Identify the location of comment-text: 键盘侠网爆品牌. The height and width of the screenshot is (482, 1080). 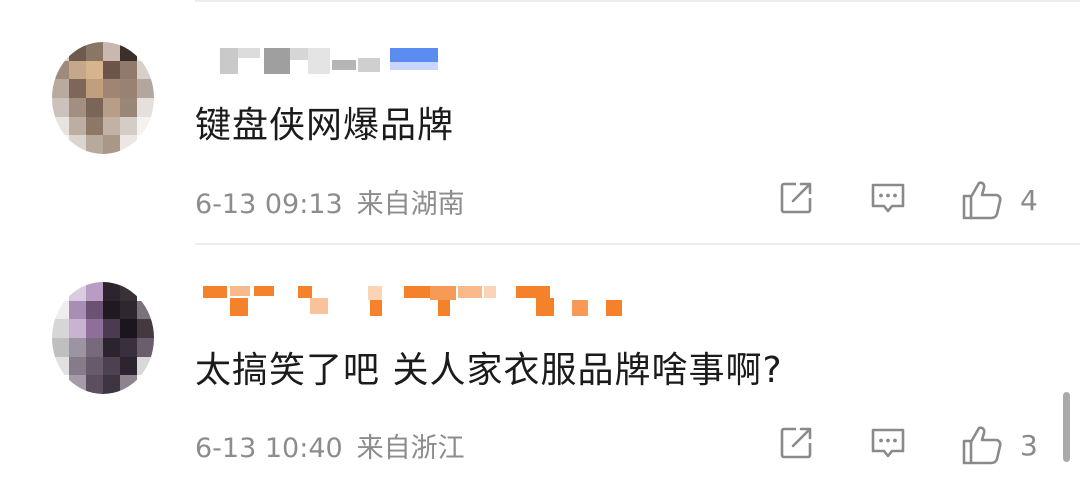
(325, 125).